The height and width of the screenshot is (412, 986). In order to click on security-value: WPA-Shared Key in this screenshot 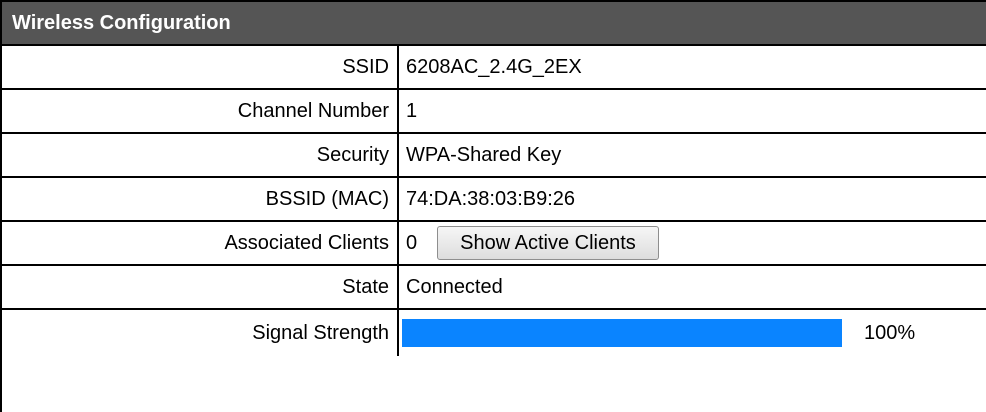, I will do `click(484, 154)`.